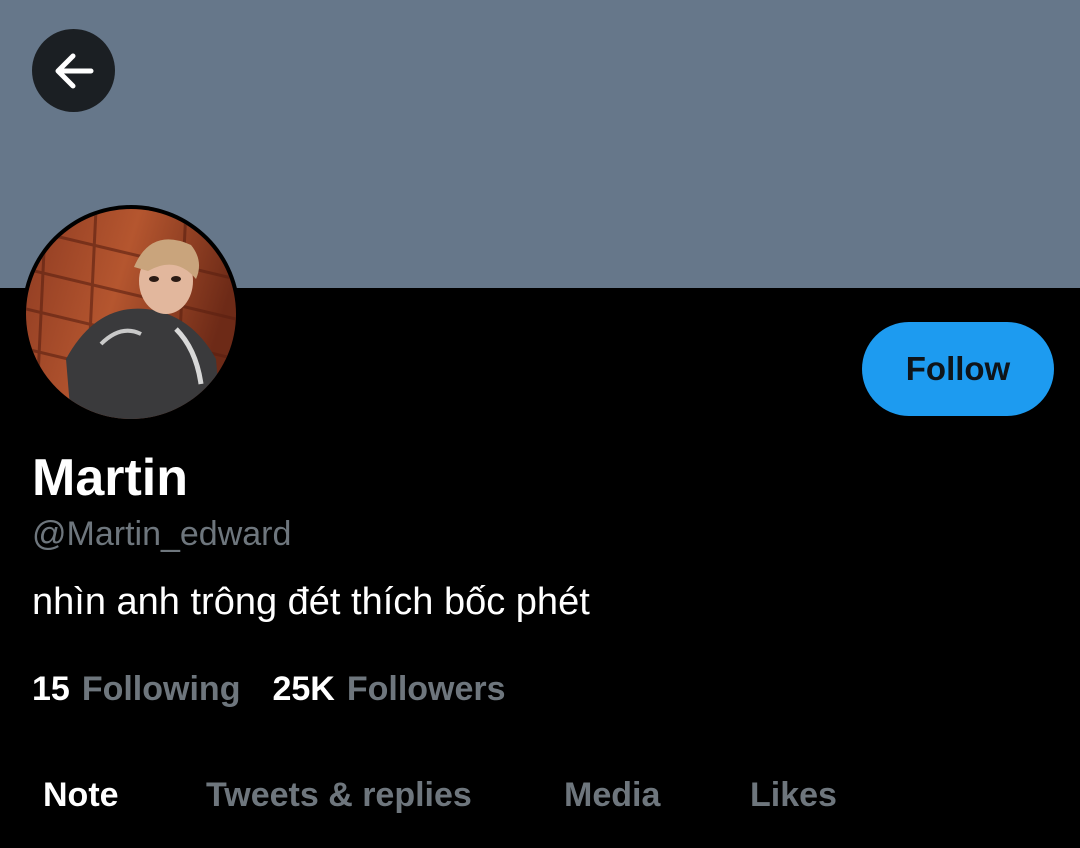  I want to click on followers-label: Followers, so click(426, 689).